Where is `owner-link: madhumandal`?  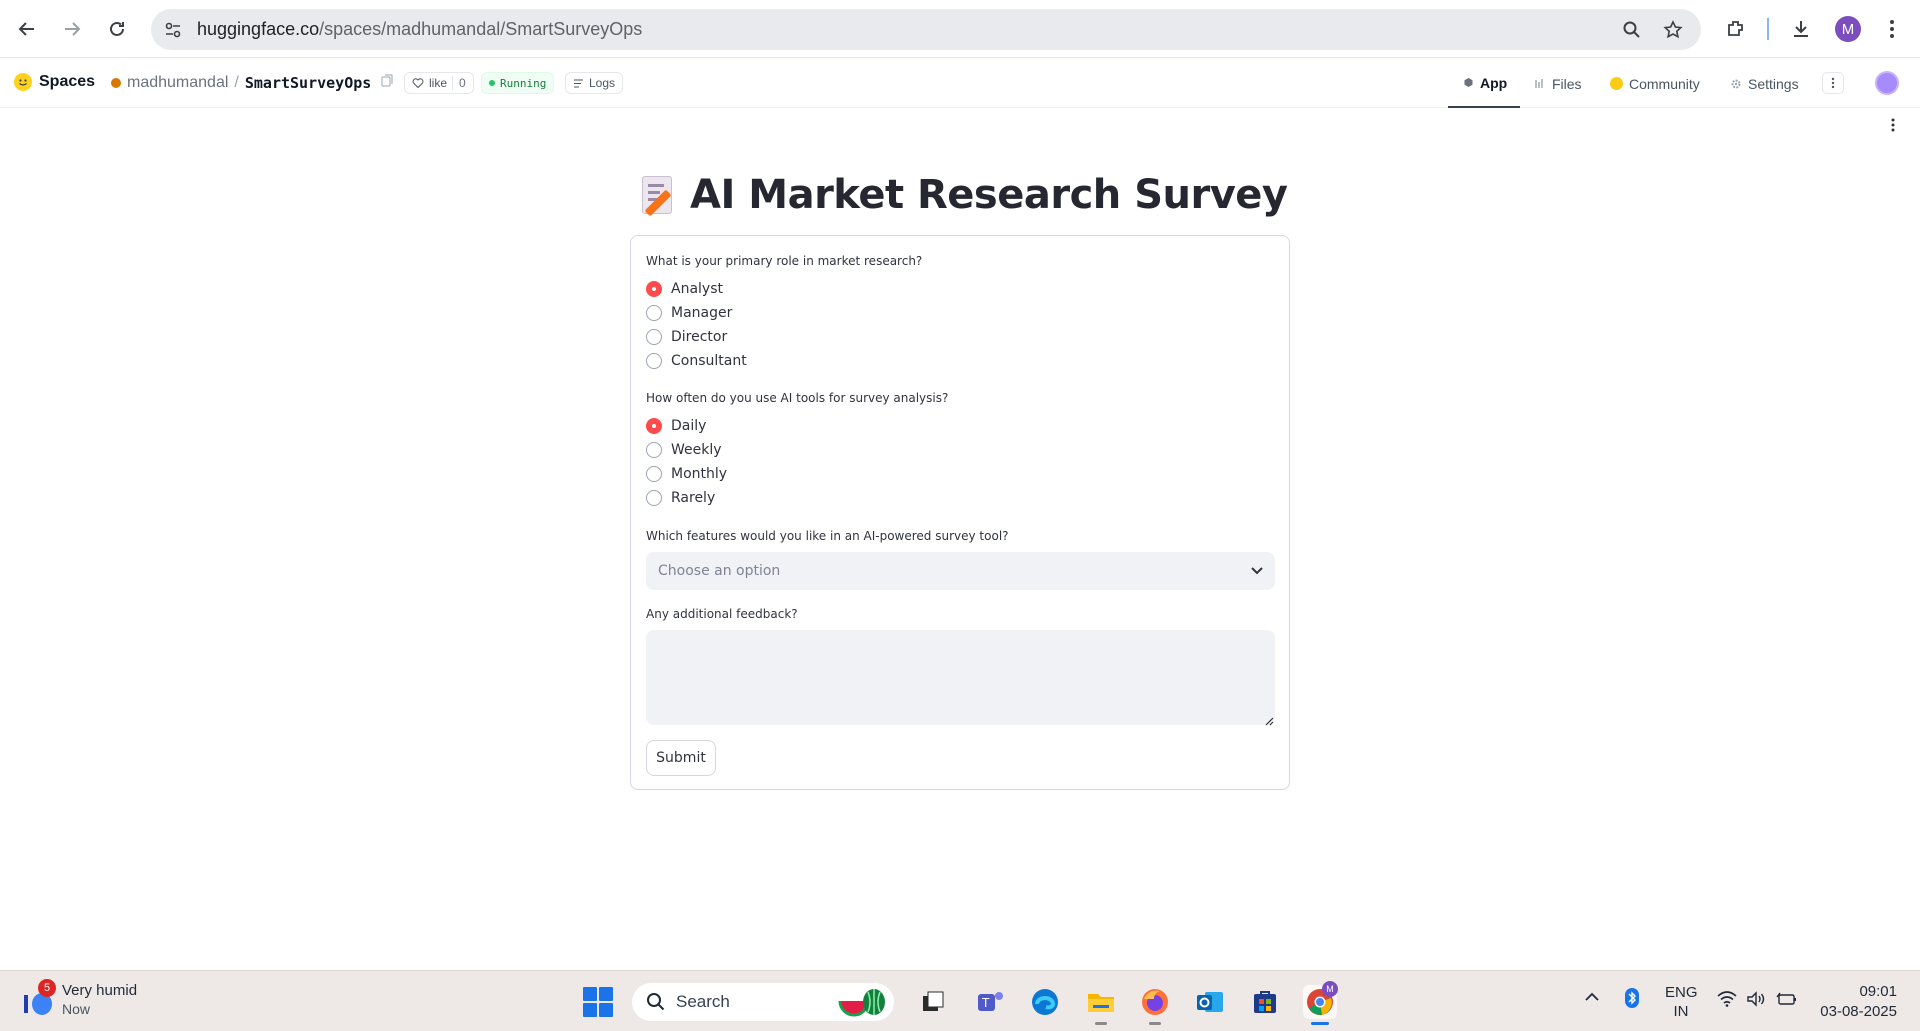 owner-link: madhumandal is located at coordinates (177, 83).